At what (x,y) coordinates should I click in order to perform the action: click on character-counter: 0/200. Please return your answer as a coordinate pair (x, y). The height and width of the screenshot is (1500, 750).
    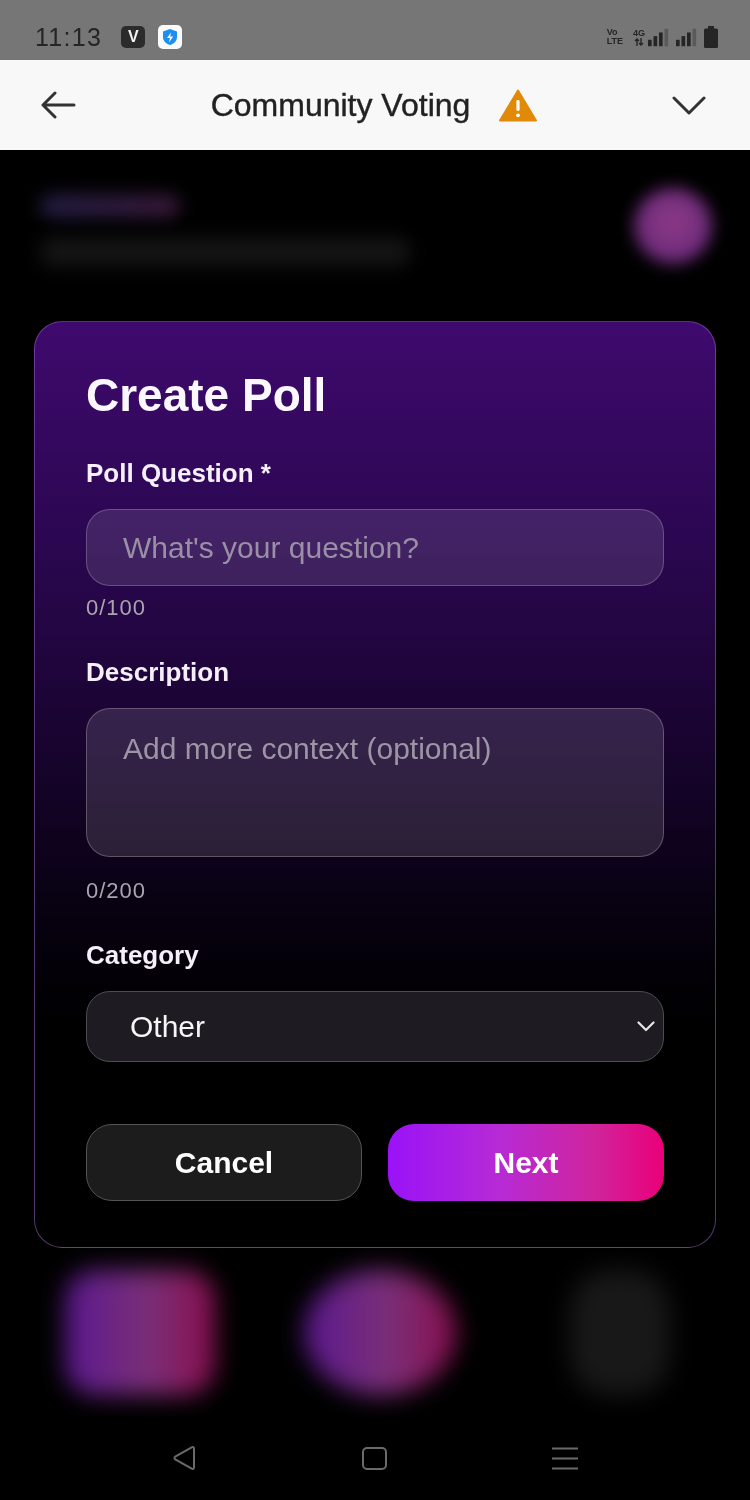
    Looking at the image, I should click on (117, 891).